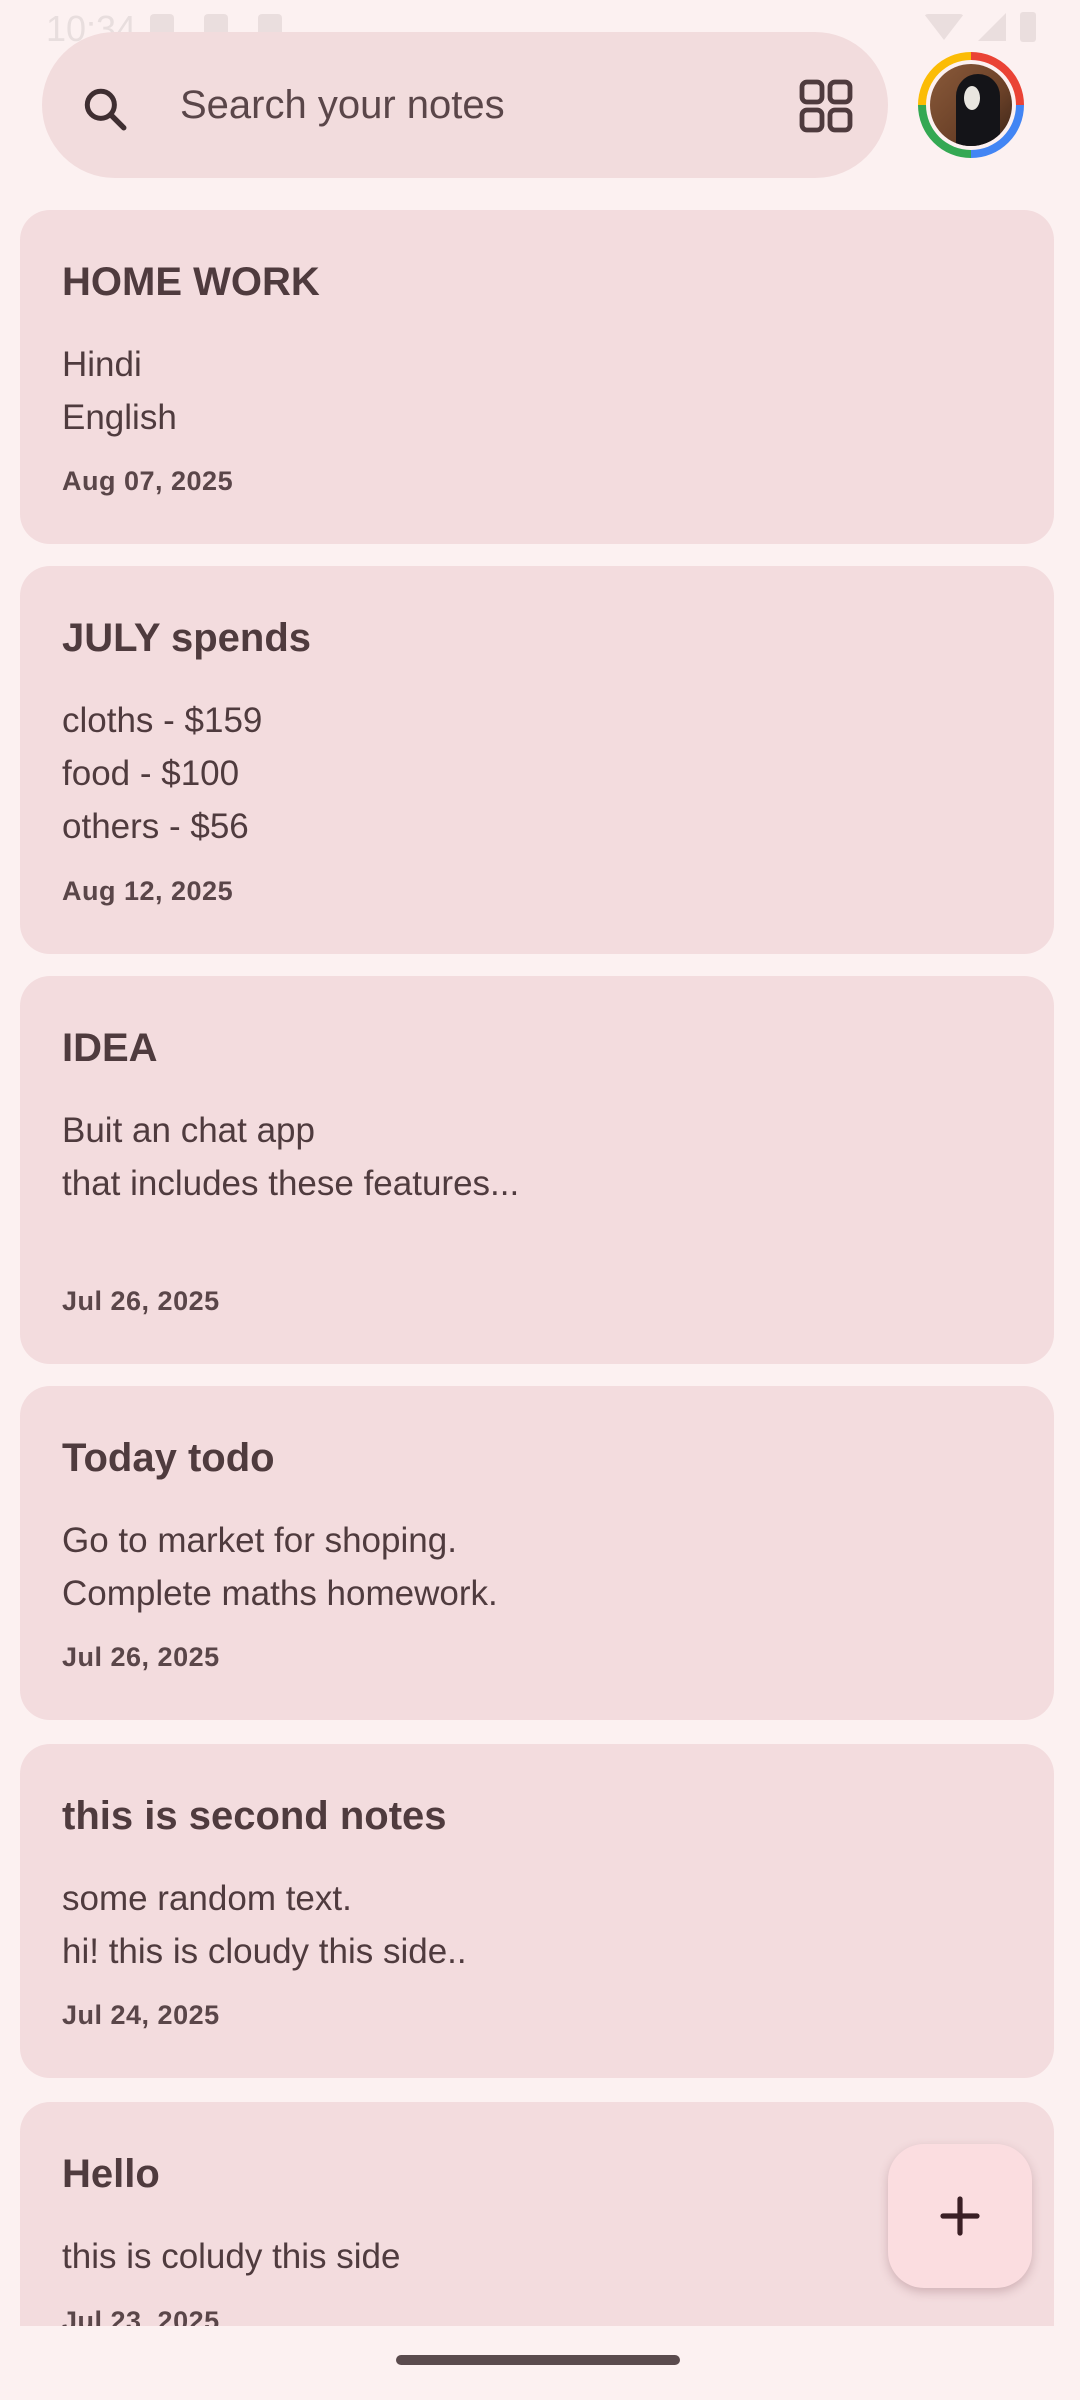 The image size is (1080, 2400). Describe the element at coordinates (111, 2174) in the screenshot. I see `note-title: Hello` at that location.